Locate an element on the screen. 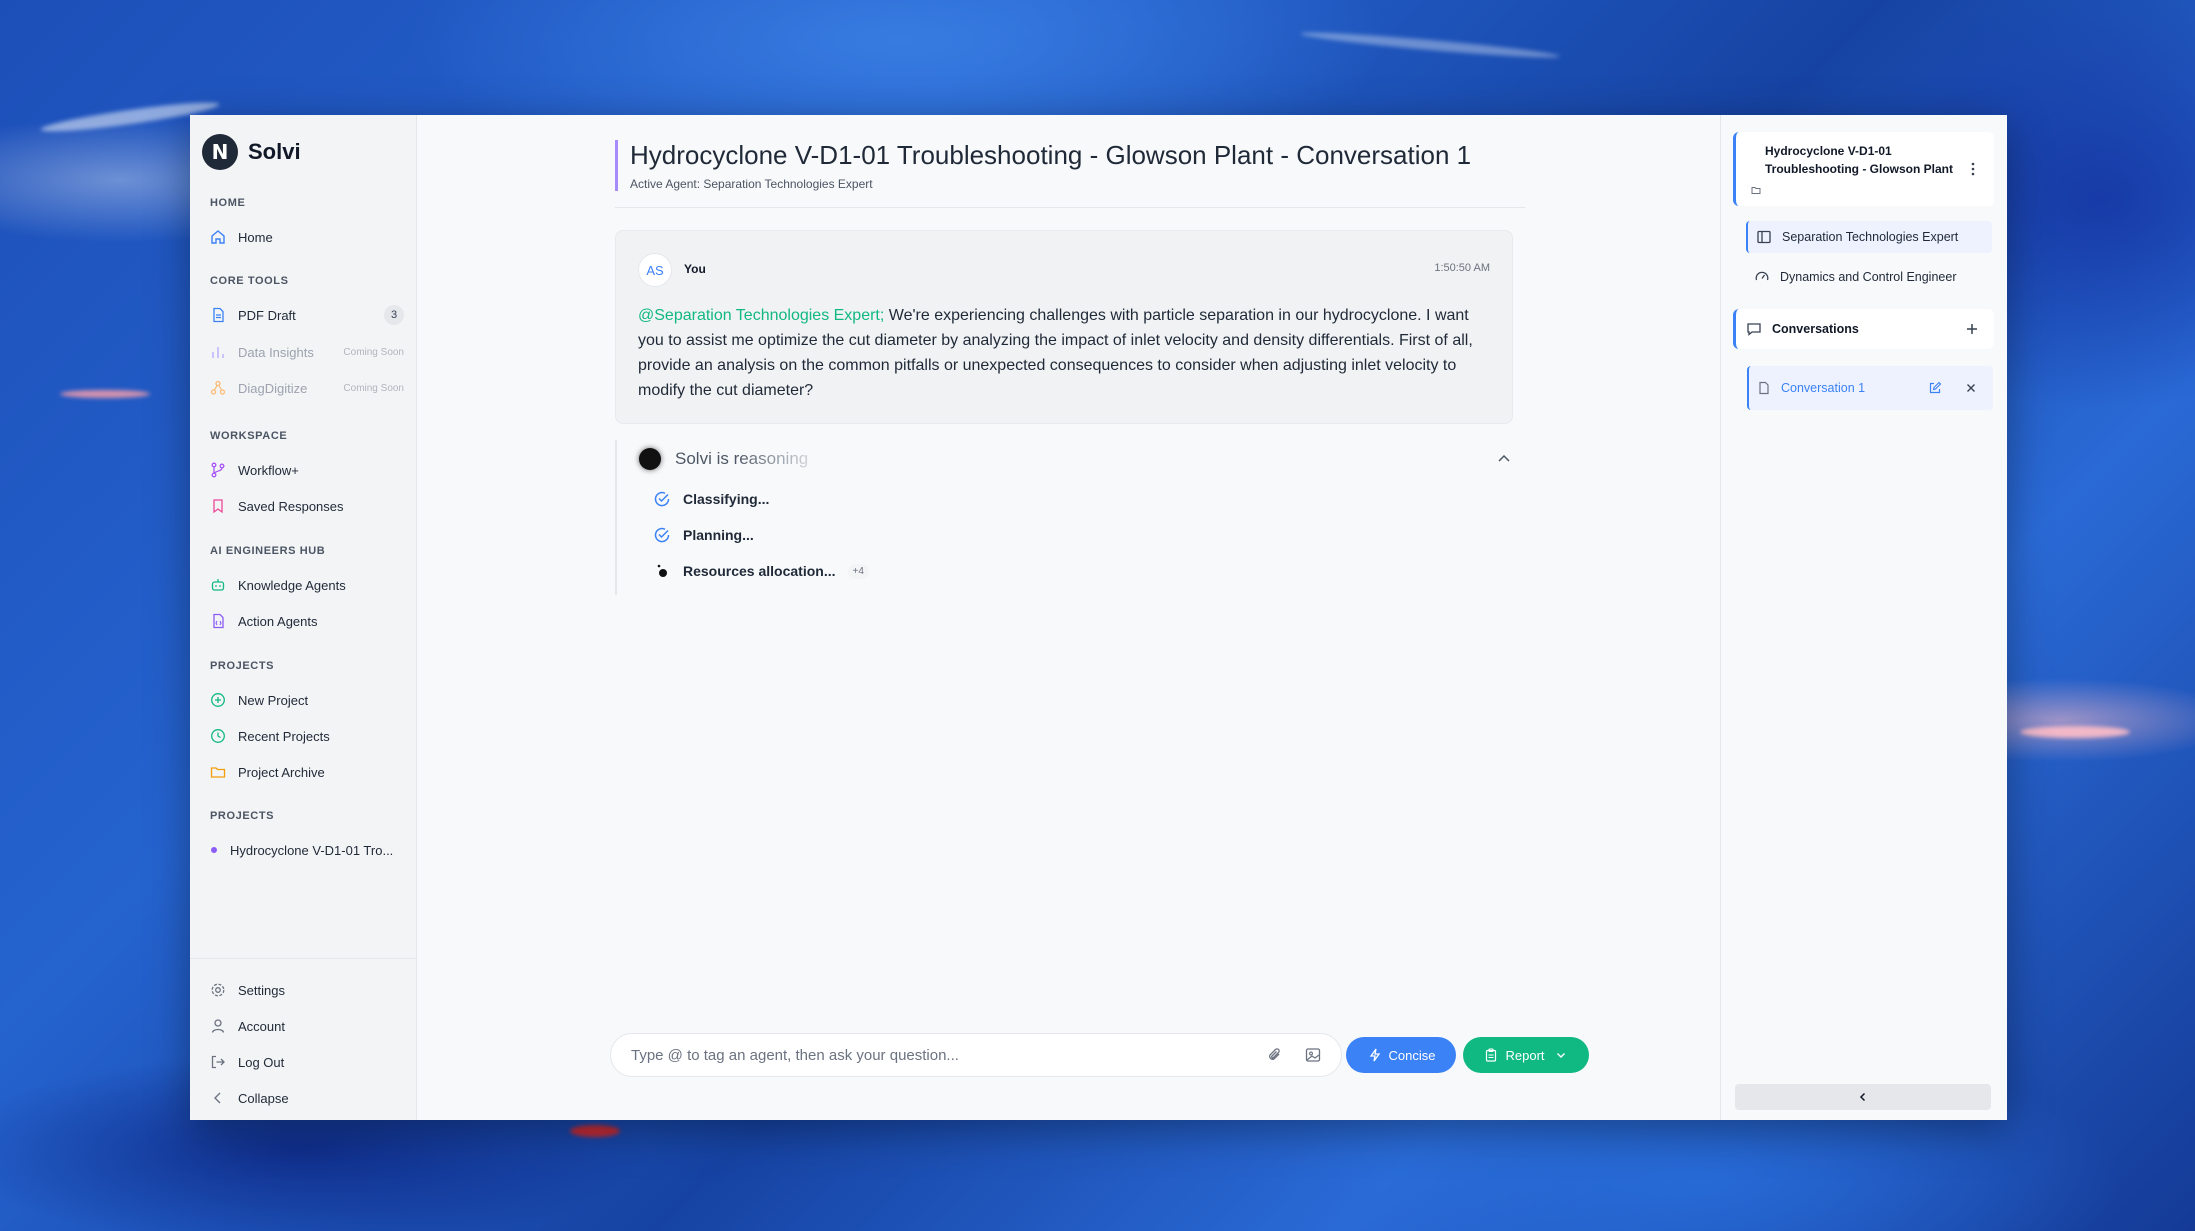 The image size is (2195, 1231). sidebar-item-account: Account is located at coordinates (305, 1026).